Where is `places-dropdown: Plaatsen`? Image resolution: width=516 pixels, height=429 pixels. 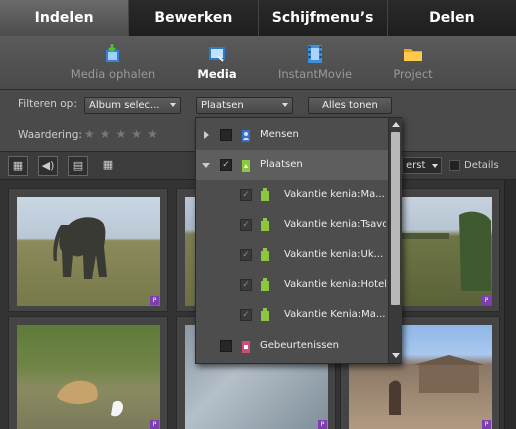 places-dropdown: Plaatsen is located at coordinates (244, 105).